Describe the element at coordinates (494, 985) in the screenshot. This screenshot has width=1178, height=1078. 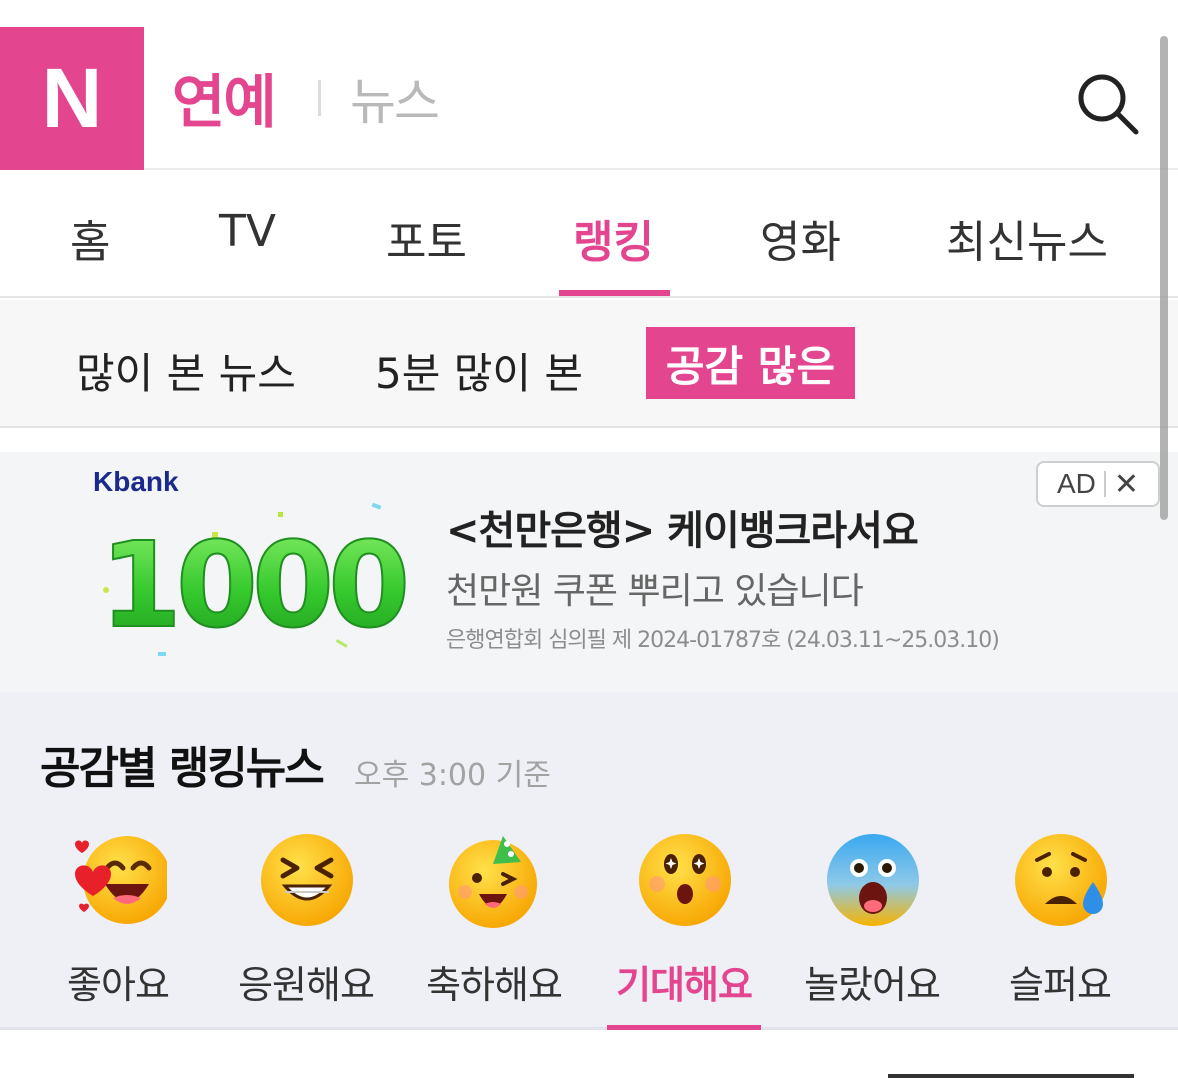
I see `reaction-label: 축하해요` at that location.